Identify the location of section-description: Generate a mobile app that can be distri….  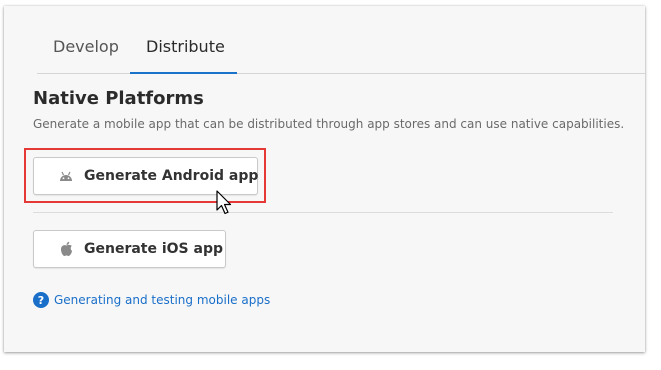
(329, 124).